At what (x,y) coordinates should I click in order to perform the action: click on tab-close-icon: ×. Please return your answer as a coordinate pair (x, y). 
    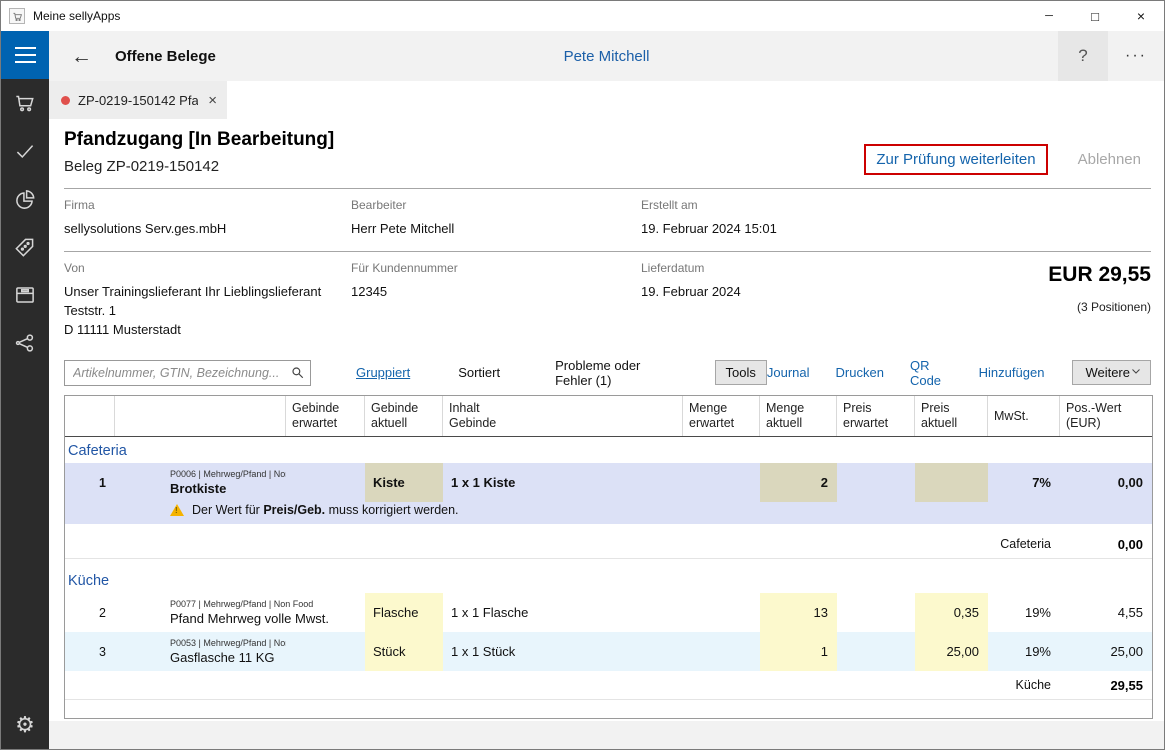
    Looking at the image, I should click on (207, 100).